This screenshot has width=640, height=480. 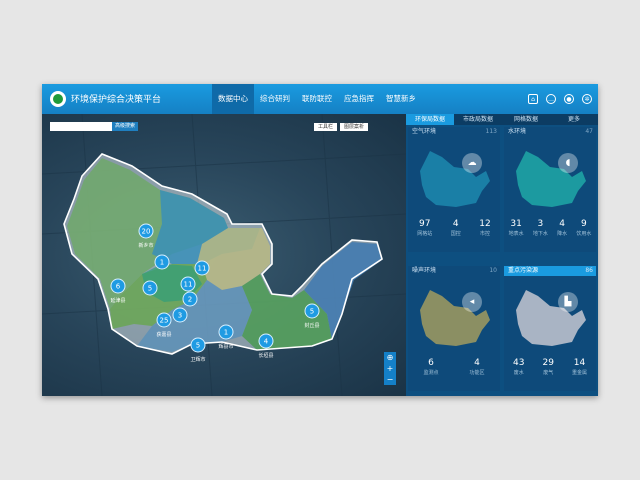 I want to click on tab-more: 更多, so click(x=574, y=119).